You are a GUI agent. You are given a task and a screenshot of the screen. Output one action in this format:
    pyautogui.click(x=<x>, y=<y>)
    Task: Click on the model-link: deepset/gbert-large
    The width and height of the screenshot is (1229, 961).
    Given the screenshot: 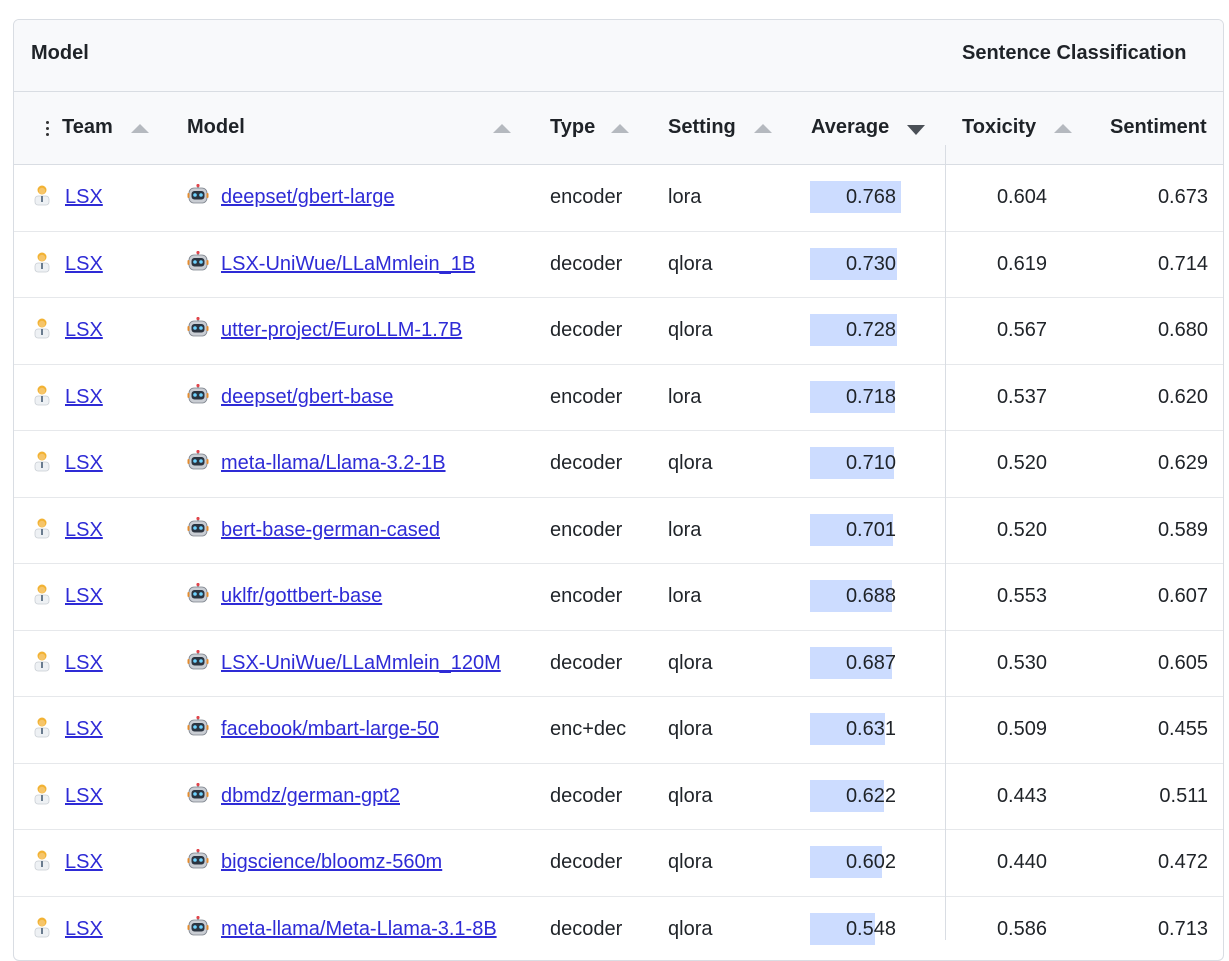 What is the action you would take?
    pyautogui.click(x=290, y=197)
    